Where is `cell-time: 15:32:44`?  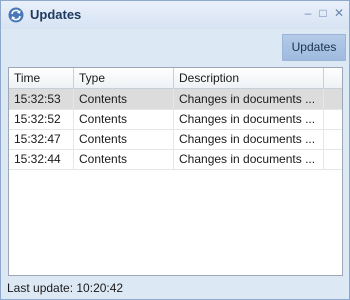
cell-time: 15:32:44 is located at coordinates (41, 159).